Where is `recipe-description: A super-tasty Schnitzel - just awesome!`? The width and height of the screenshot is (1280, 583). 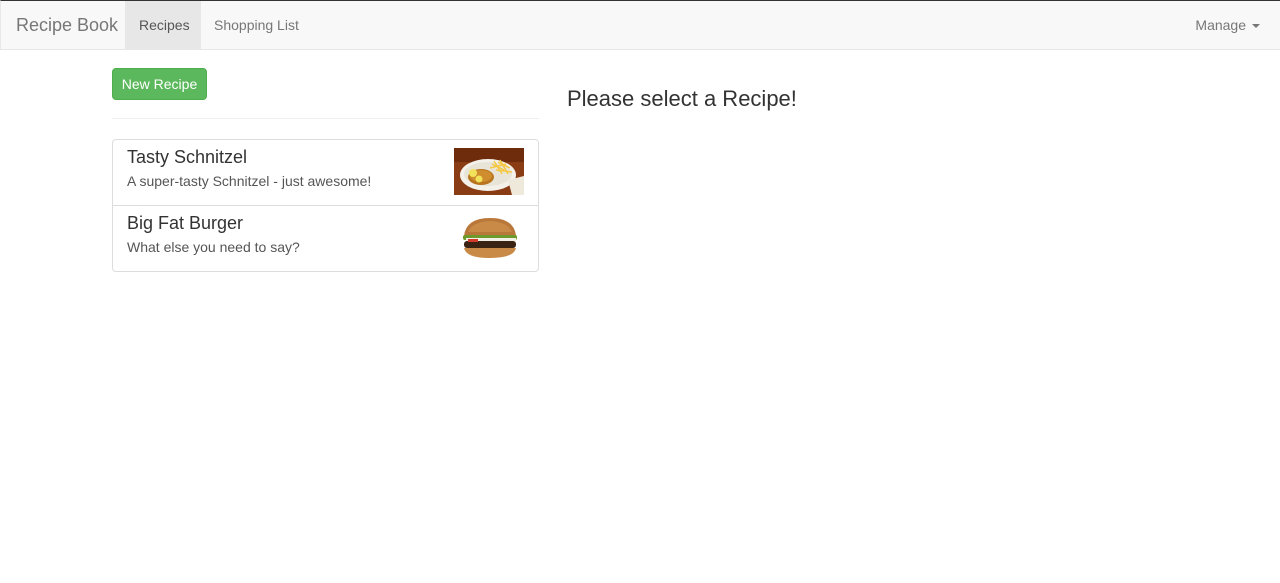 recipe-description: A super-tasty Schnitzel - just awesome! is located at coordinates (249, 181).